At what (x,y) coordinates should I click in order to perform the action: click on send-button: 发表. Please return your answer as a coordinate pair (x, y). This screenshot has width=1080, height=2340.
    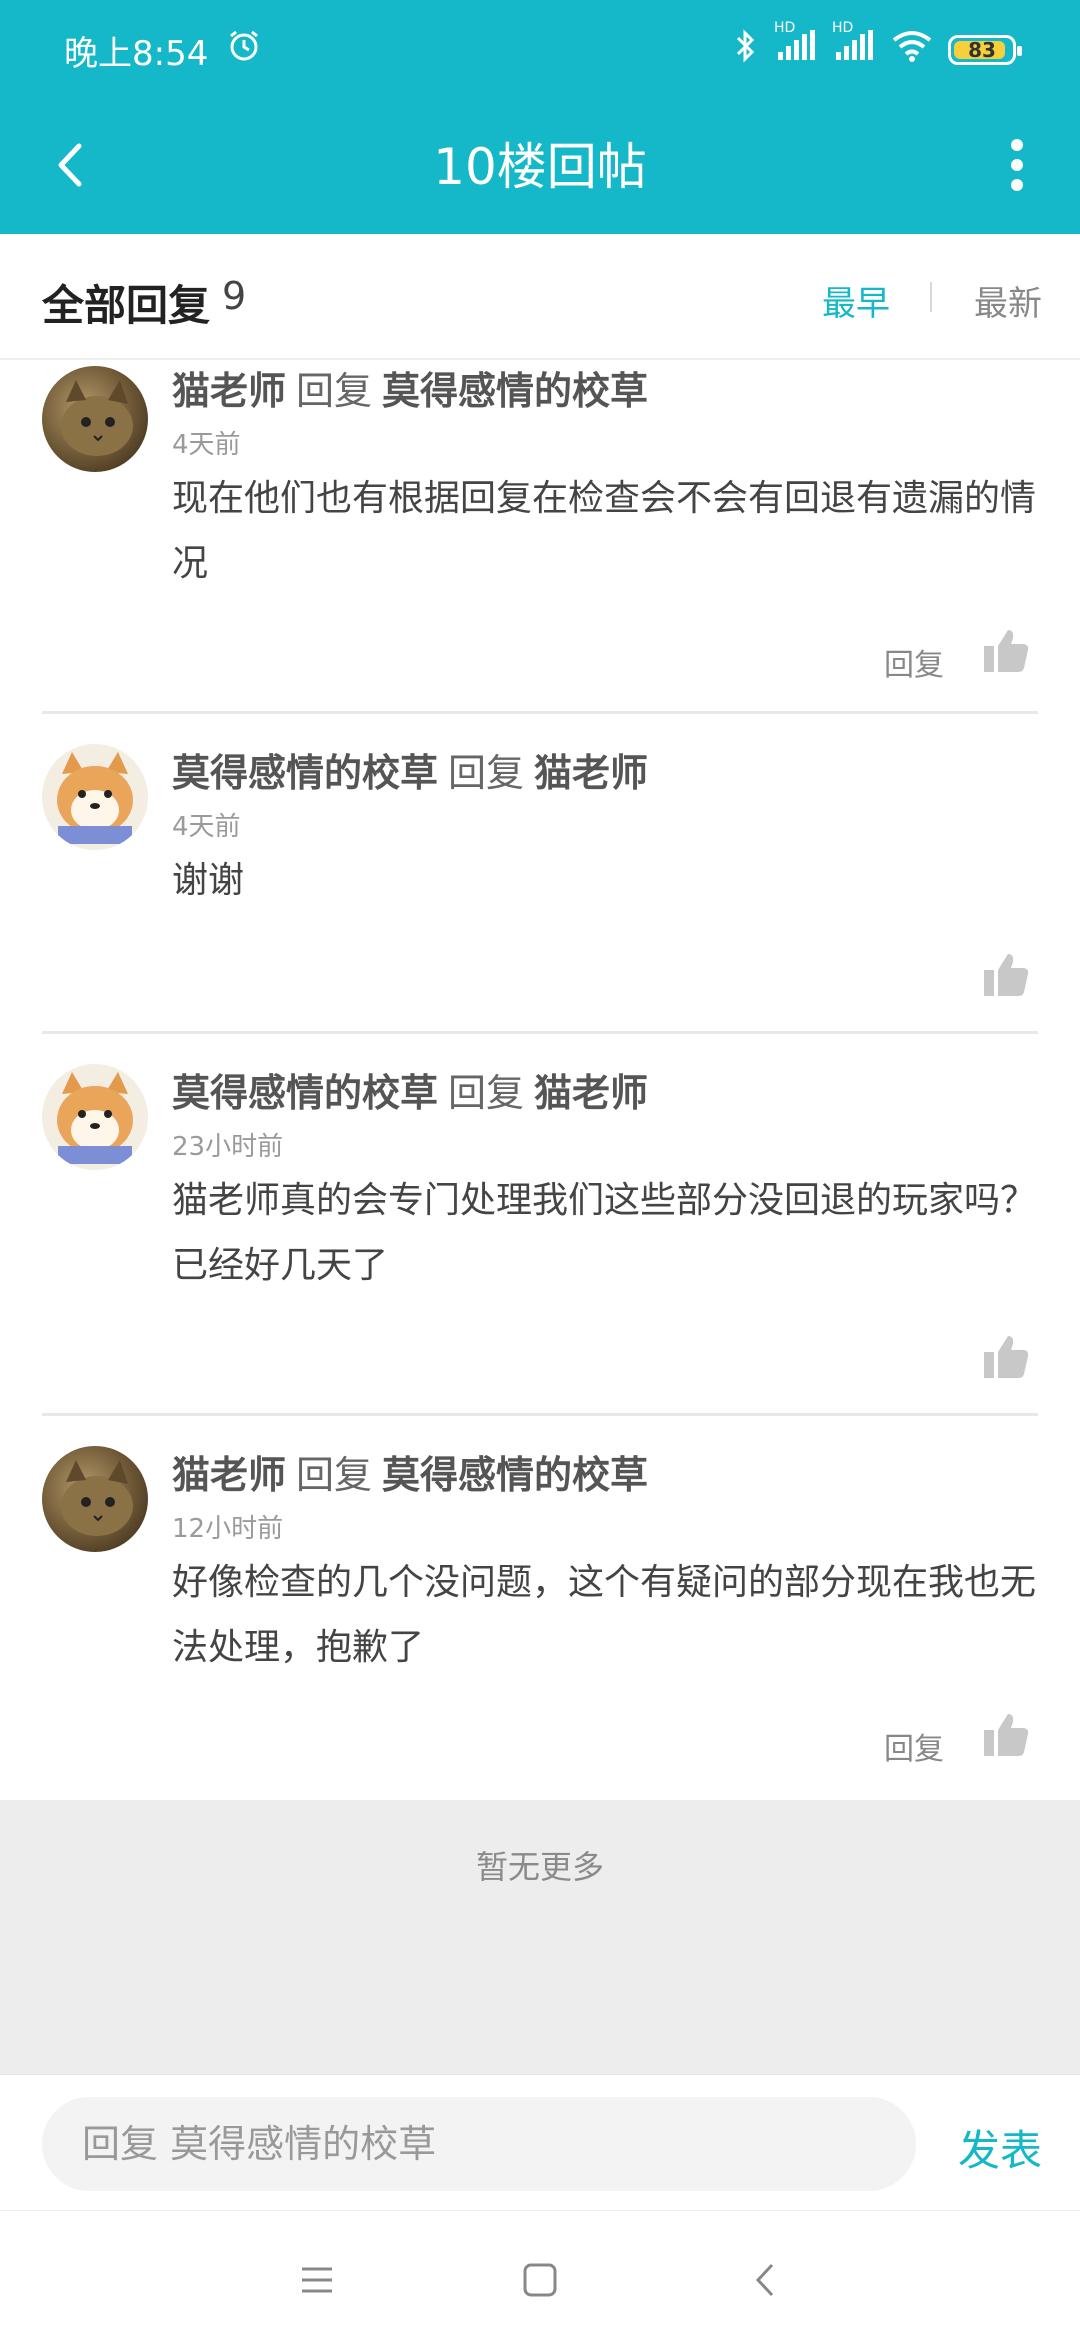
    Looking at the image, I should click on (1000, 2147).